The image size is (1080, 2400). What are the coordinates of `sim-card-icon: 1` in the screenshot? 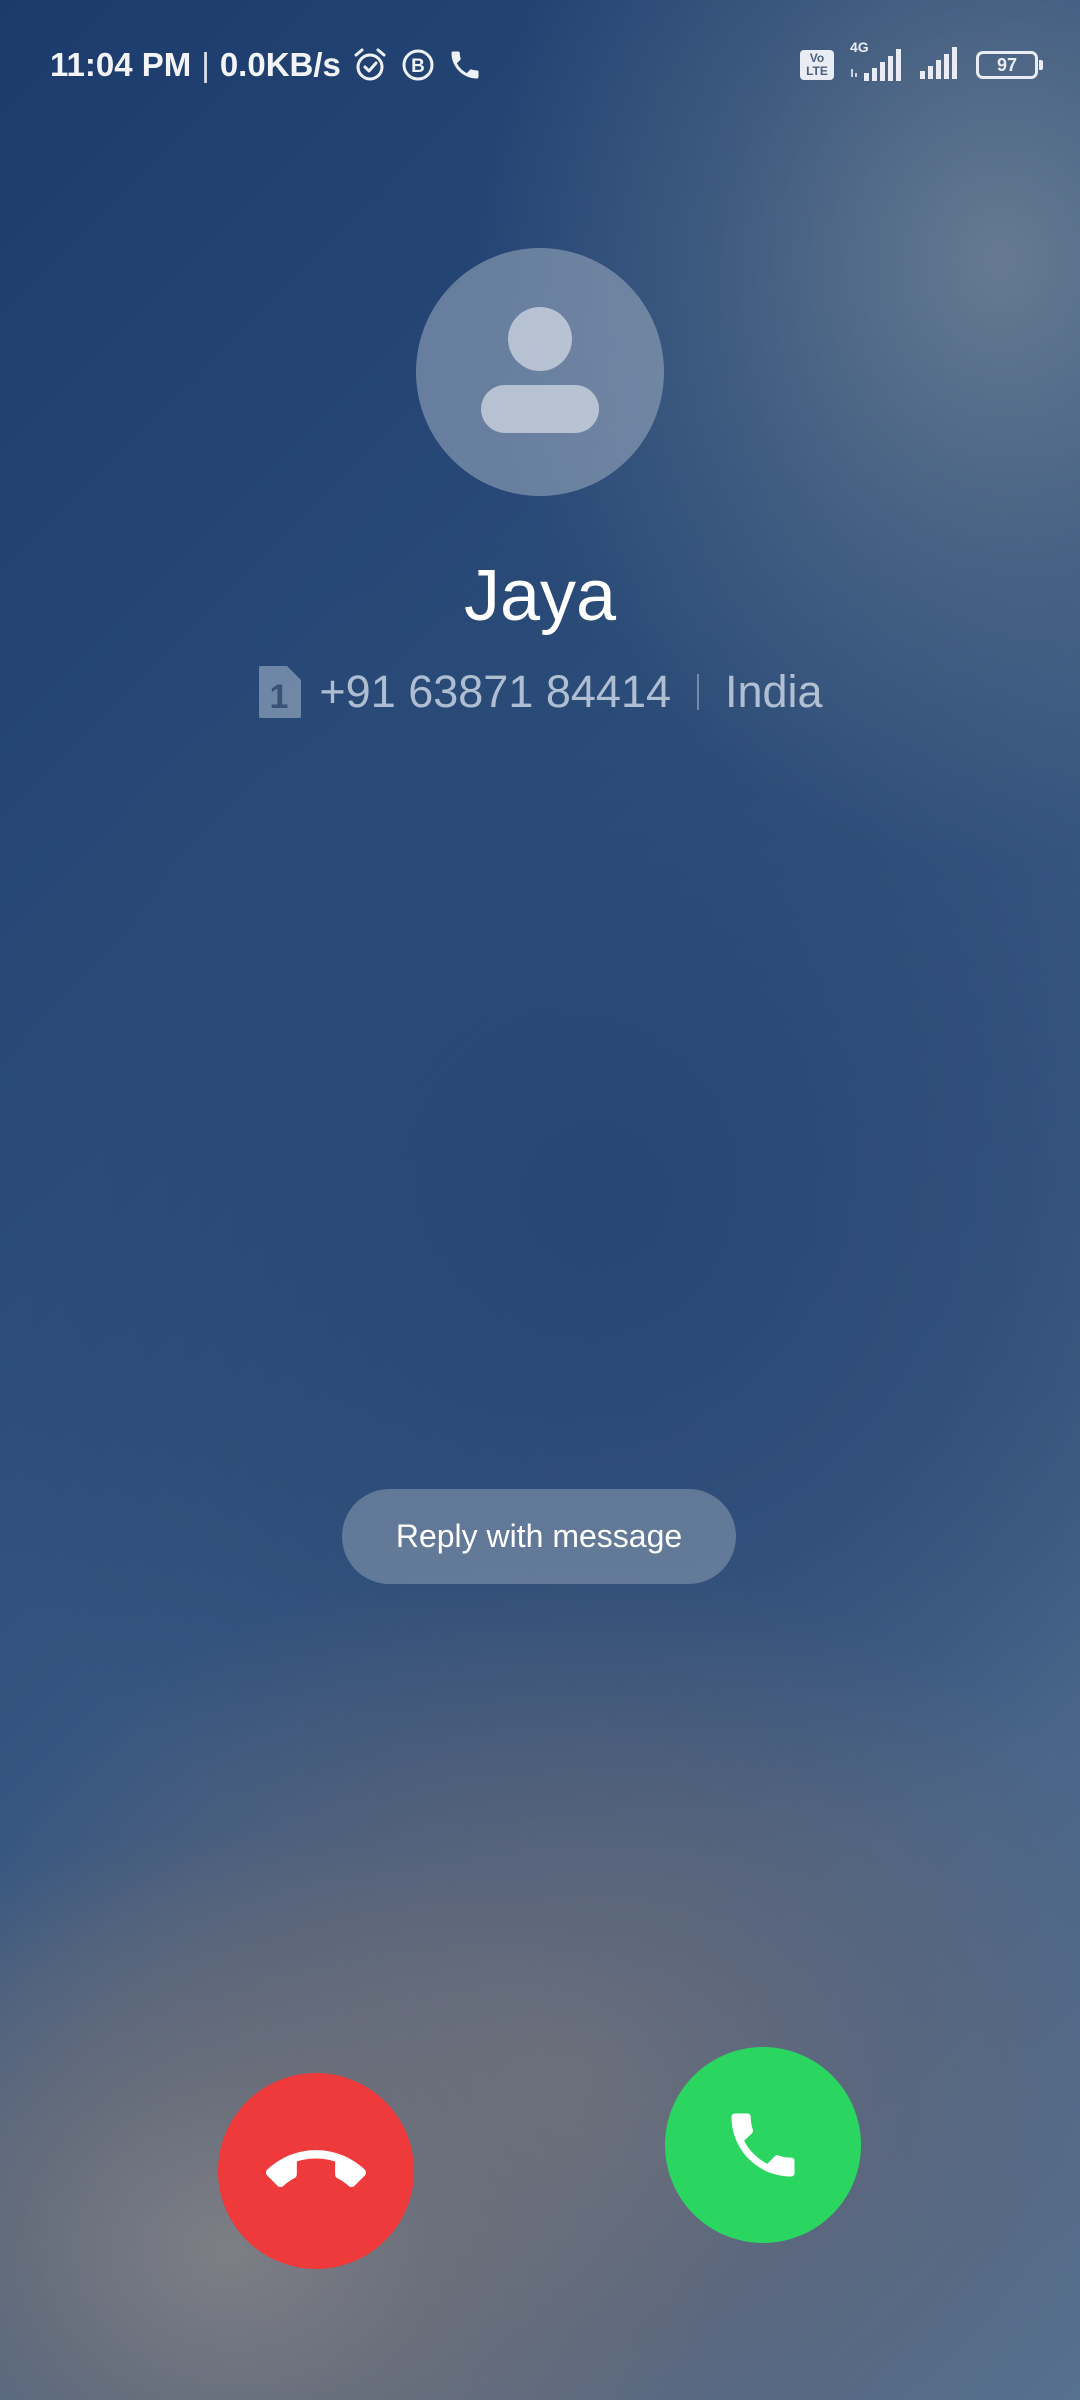 It's located at (279, 692).